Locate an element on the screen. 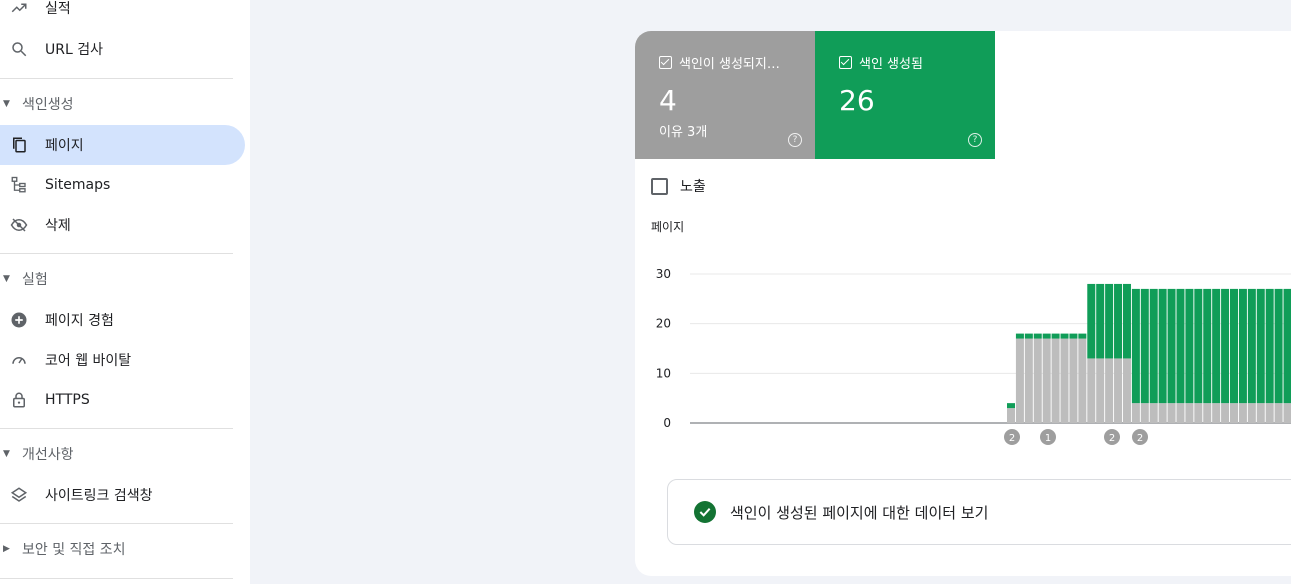  tile-indexed: 색인 생성됨 26 ? is located at coordinates (905, 95).